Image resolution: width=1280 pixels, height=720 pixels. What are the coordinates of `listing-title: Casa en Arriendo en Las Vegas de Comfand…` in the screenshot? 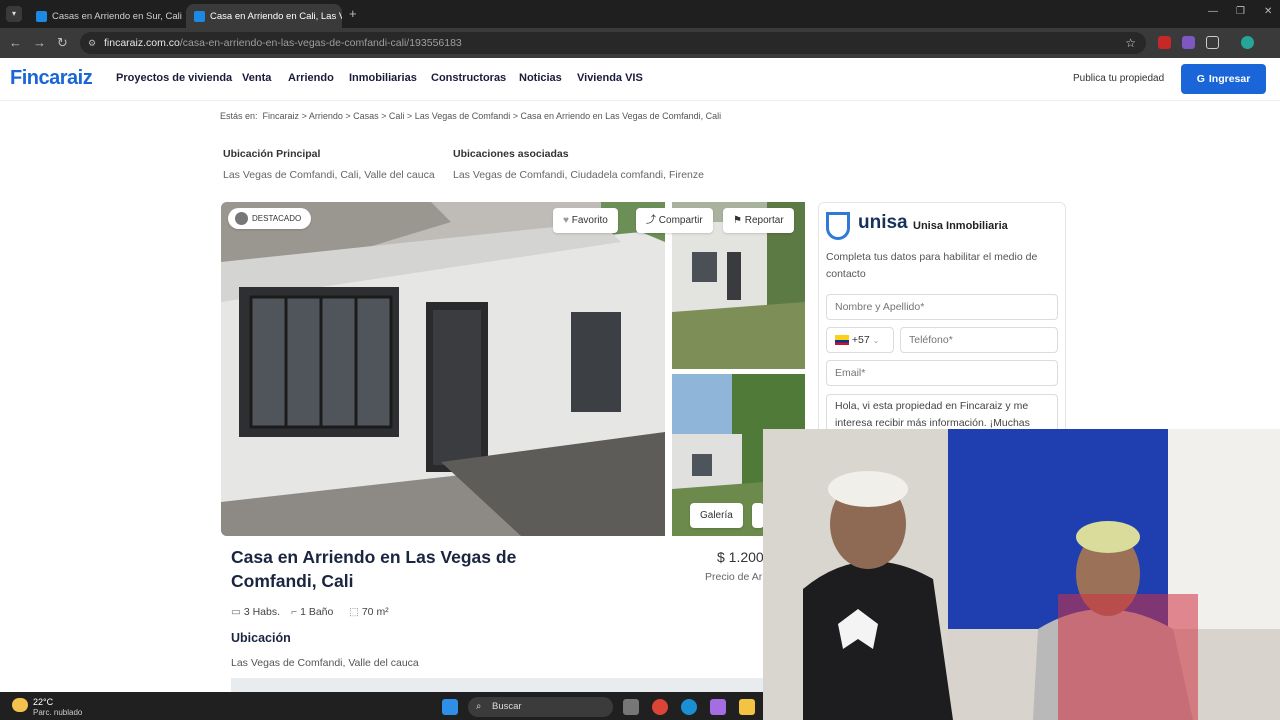 It's located at (374, 569).